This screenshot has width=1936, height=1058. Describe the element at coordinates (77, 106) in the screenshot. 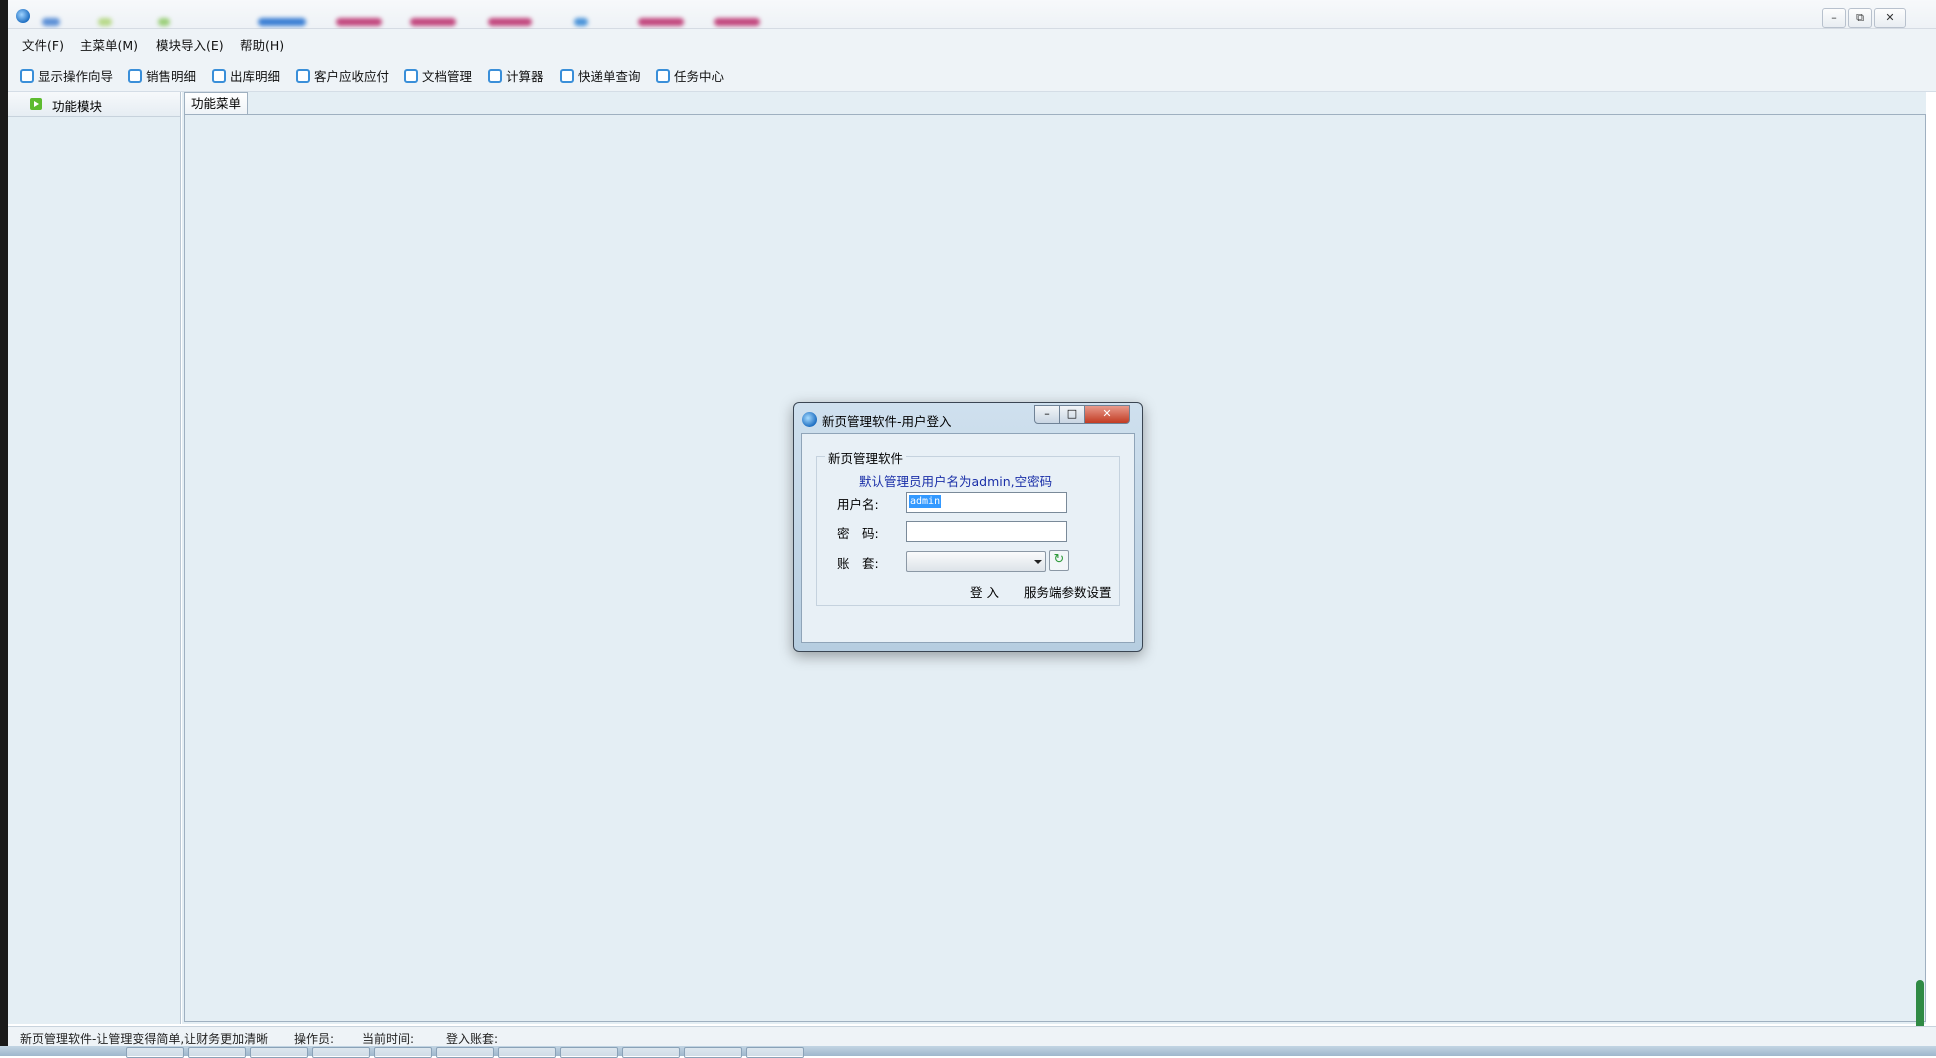

I see `sidebar-header-label: 功能模块` at that location.